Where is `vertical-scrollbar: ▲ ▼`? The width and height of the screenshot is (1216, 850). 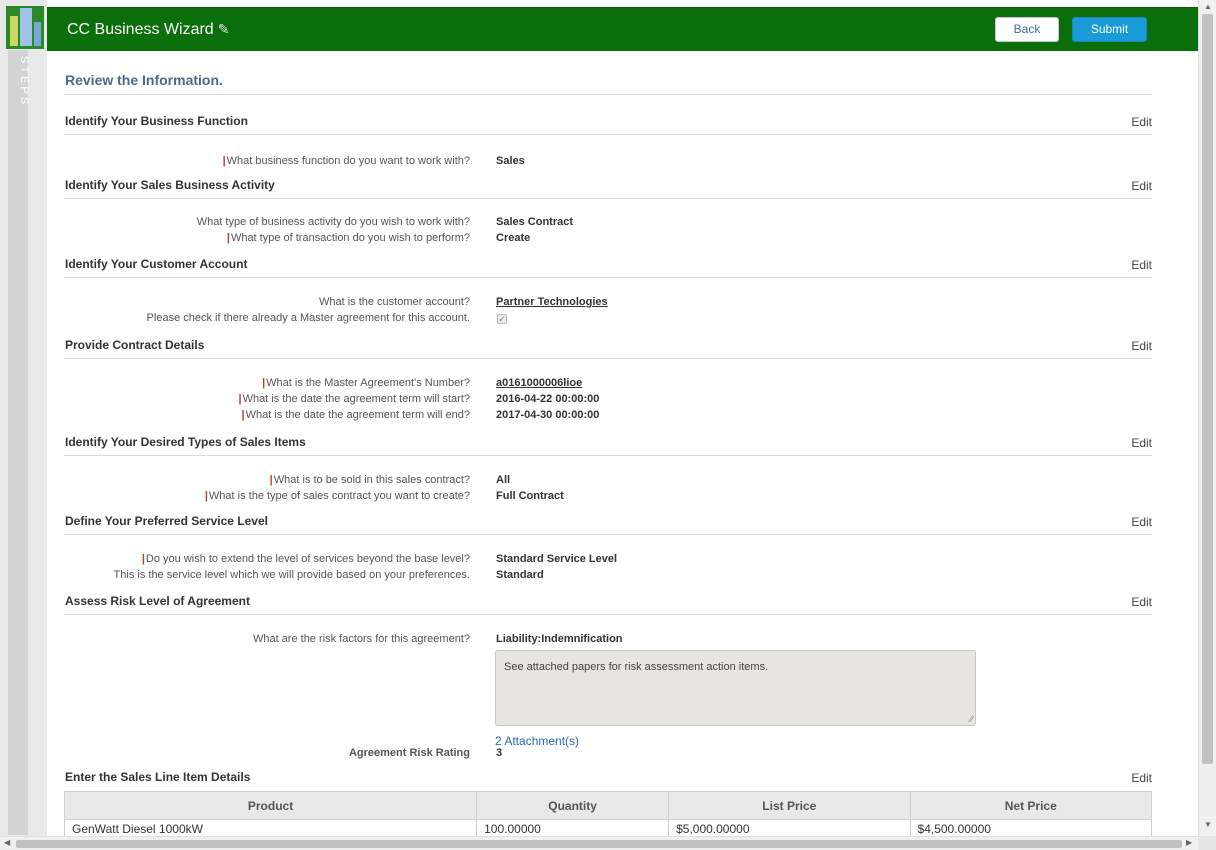 vertical-scrollbar: ▲ ▼ is located at coordinates (1207, 418).